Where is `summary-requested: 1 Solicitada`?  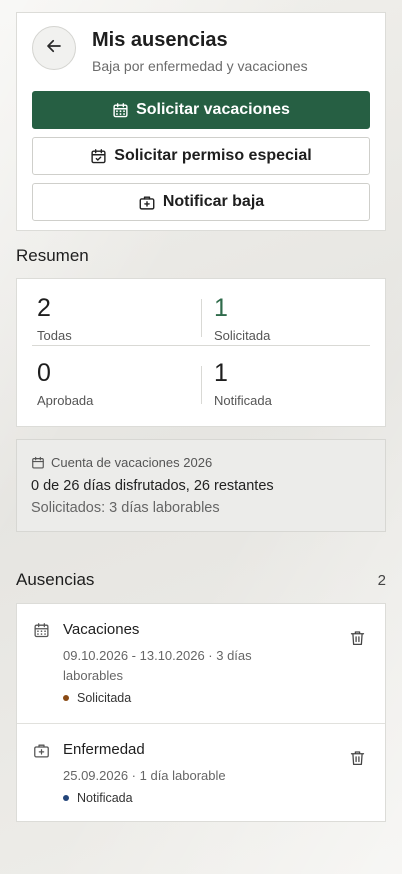 summary-requested: 1 Solicitada is located at coordinates (285, 312).